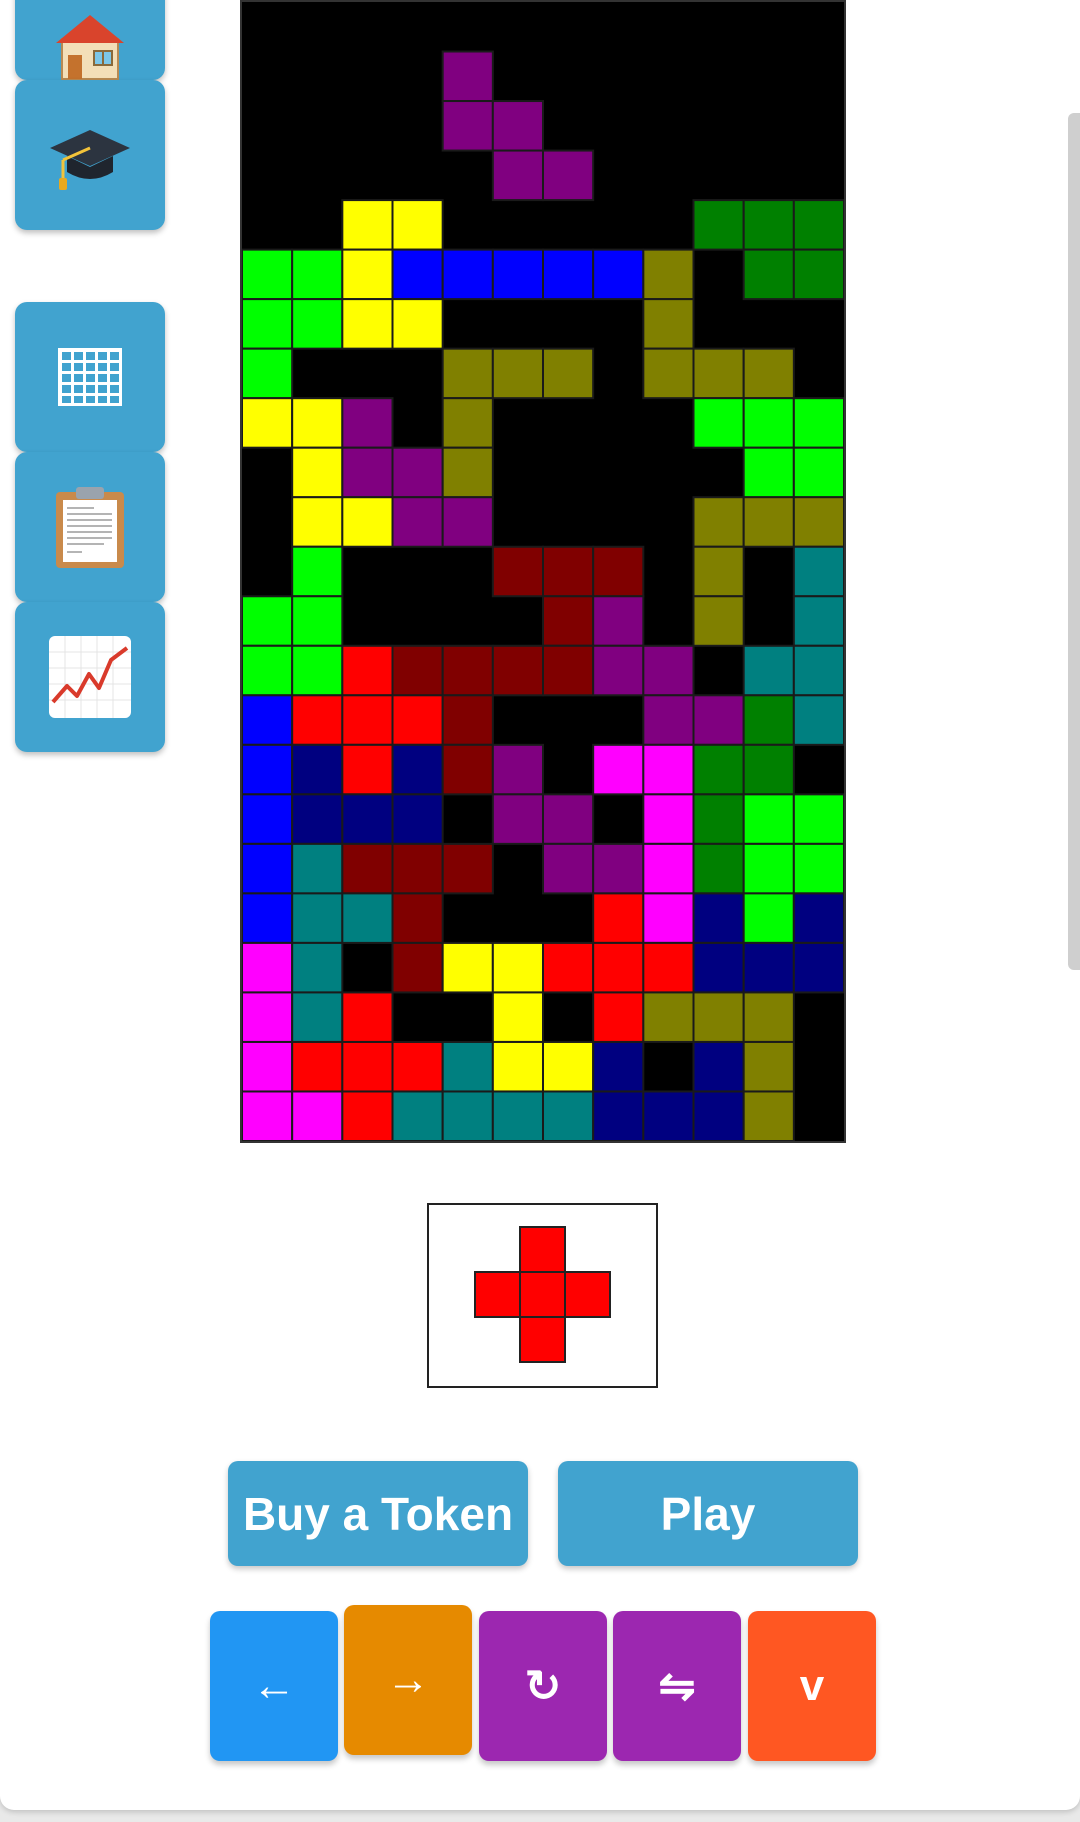  I want to click on scrollbar, so click(1074, 541).